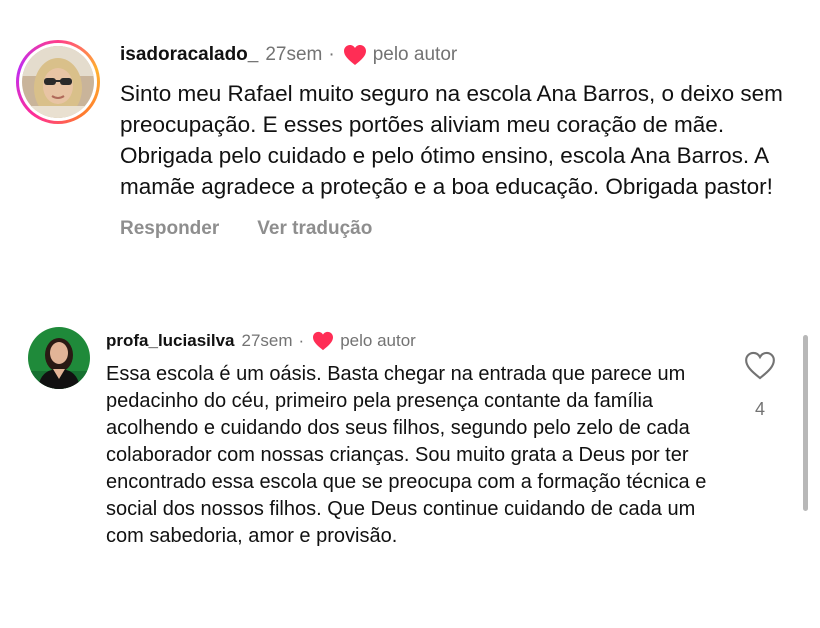  What do you see at coordinates (760, 368) in the screenshot?
I see `heart-outline-icon` at bounding box center [760, 368].